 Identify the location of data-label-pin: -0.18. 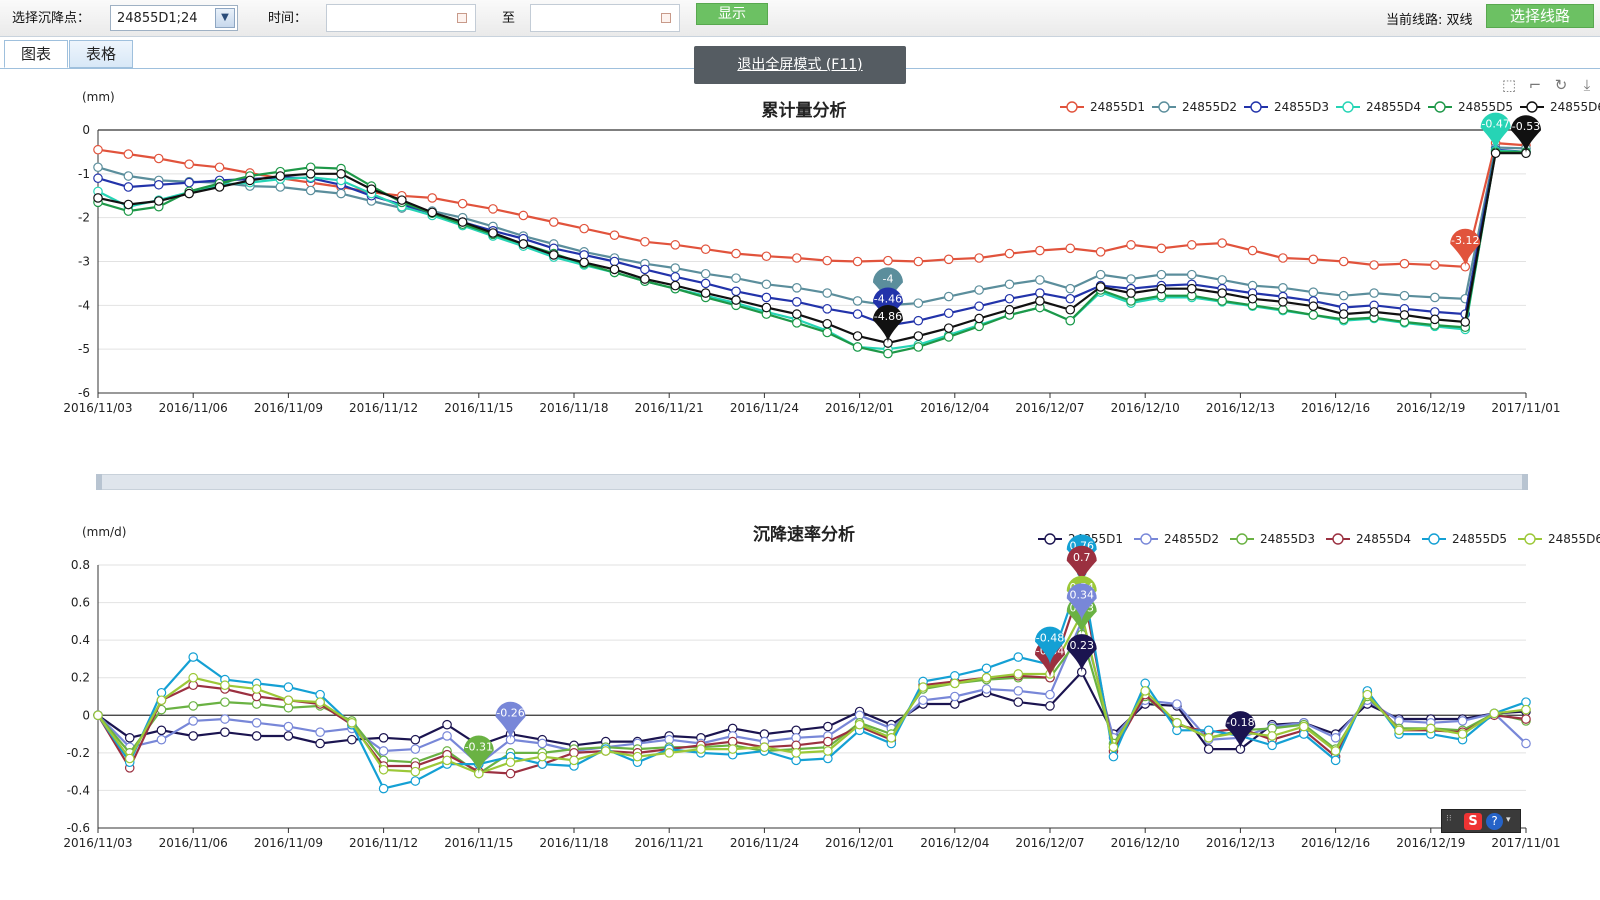
(1240, 730).